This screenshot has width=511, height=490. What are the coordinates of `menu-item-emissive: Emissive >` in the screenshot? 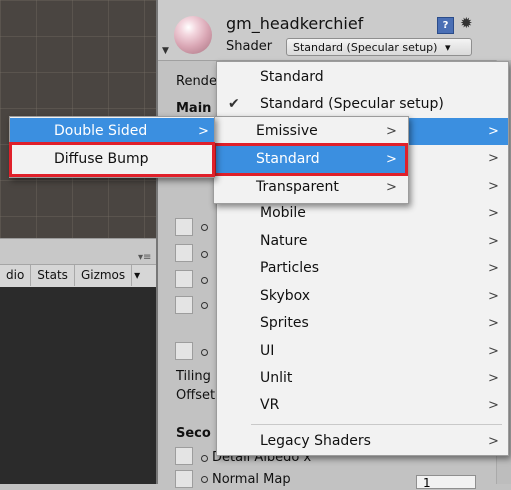 It's located at (311, 131).